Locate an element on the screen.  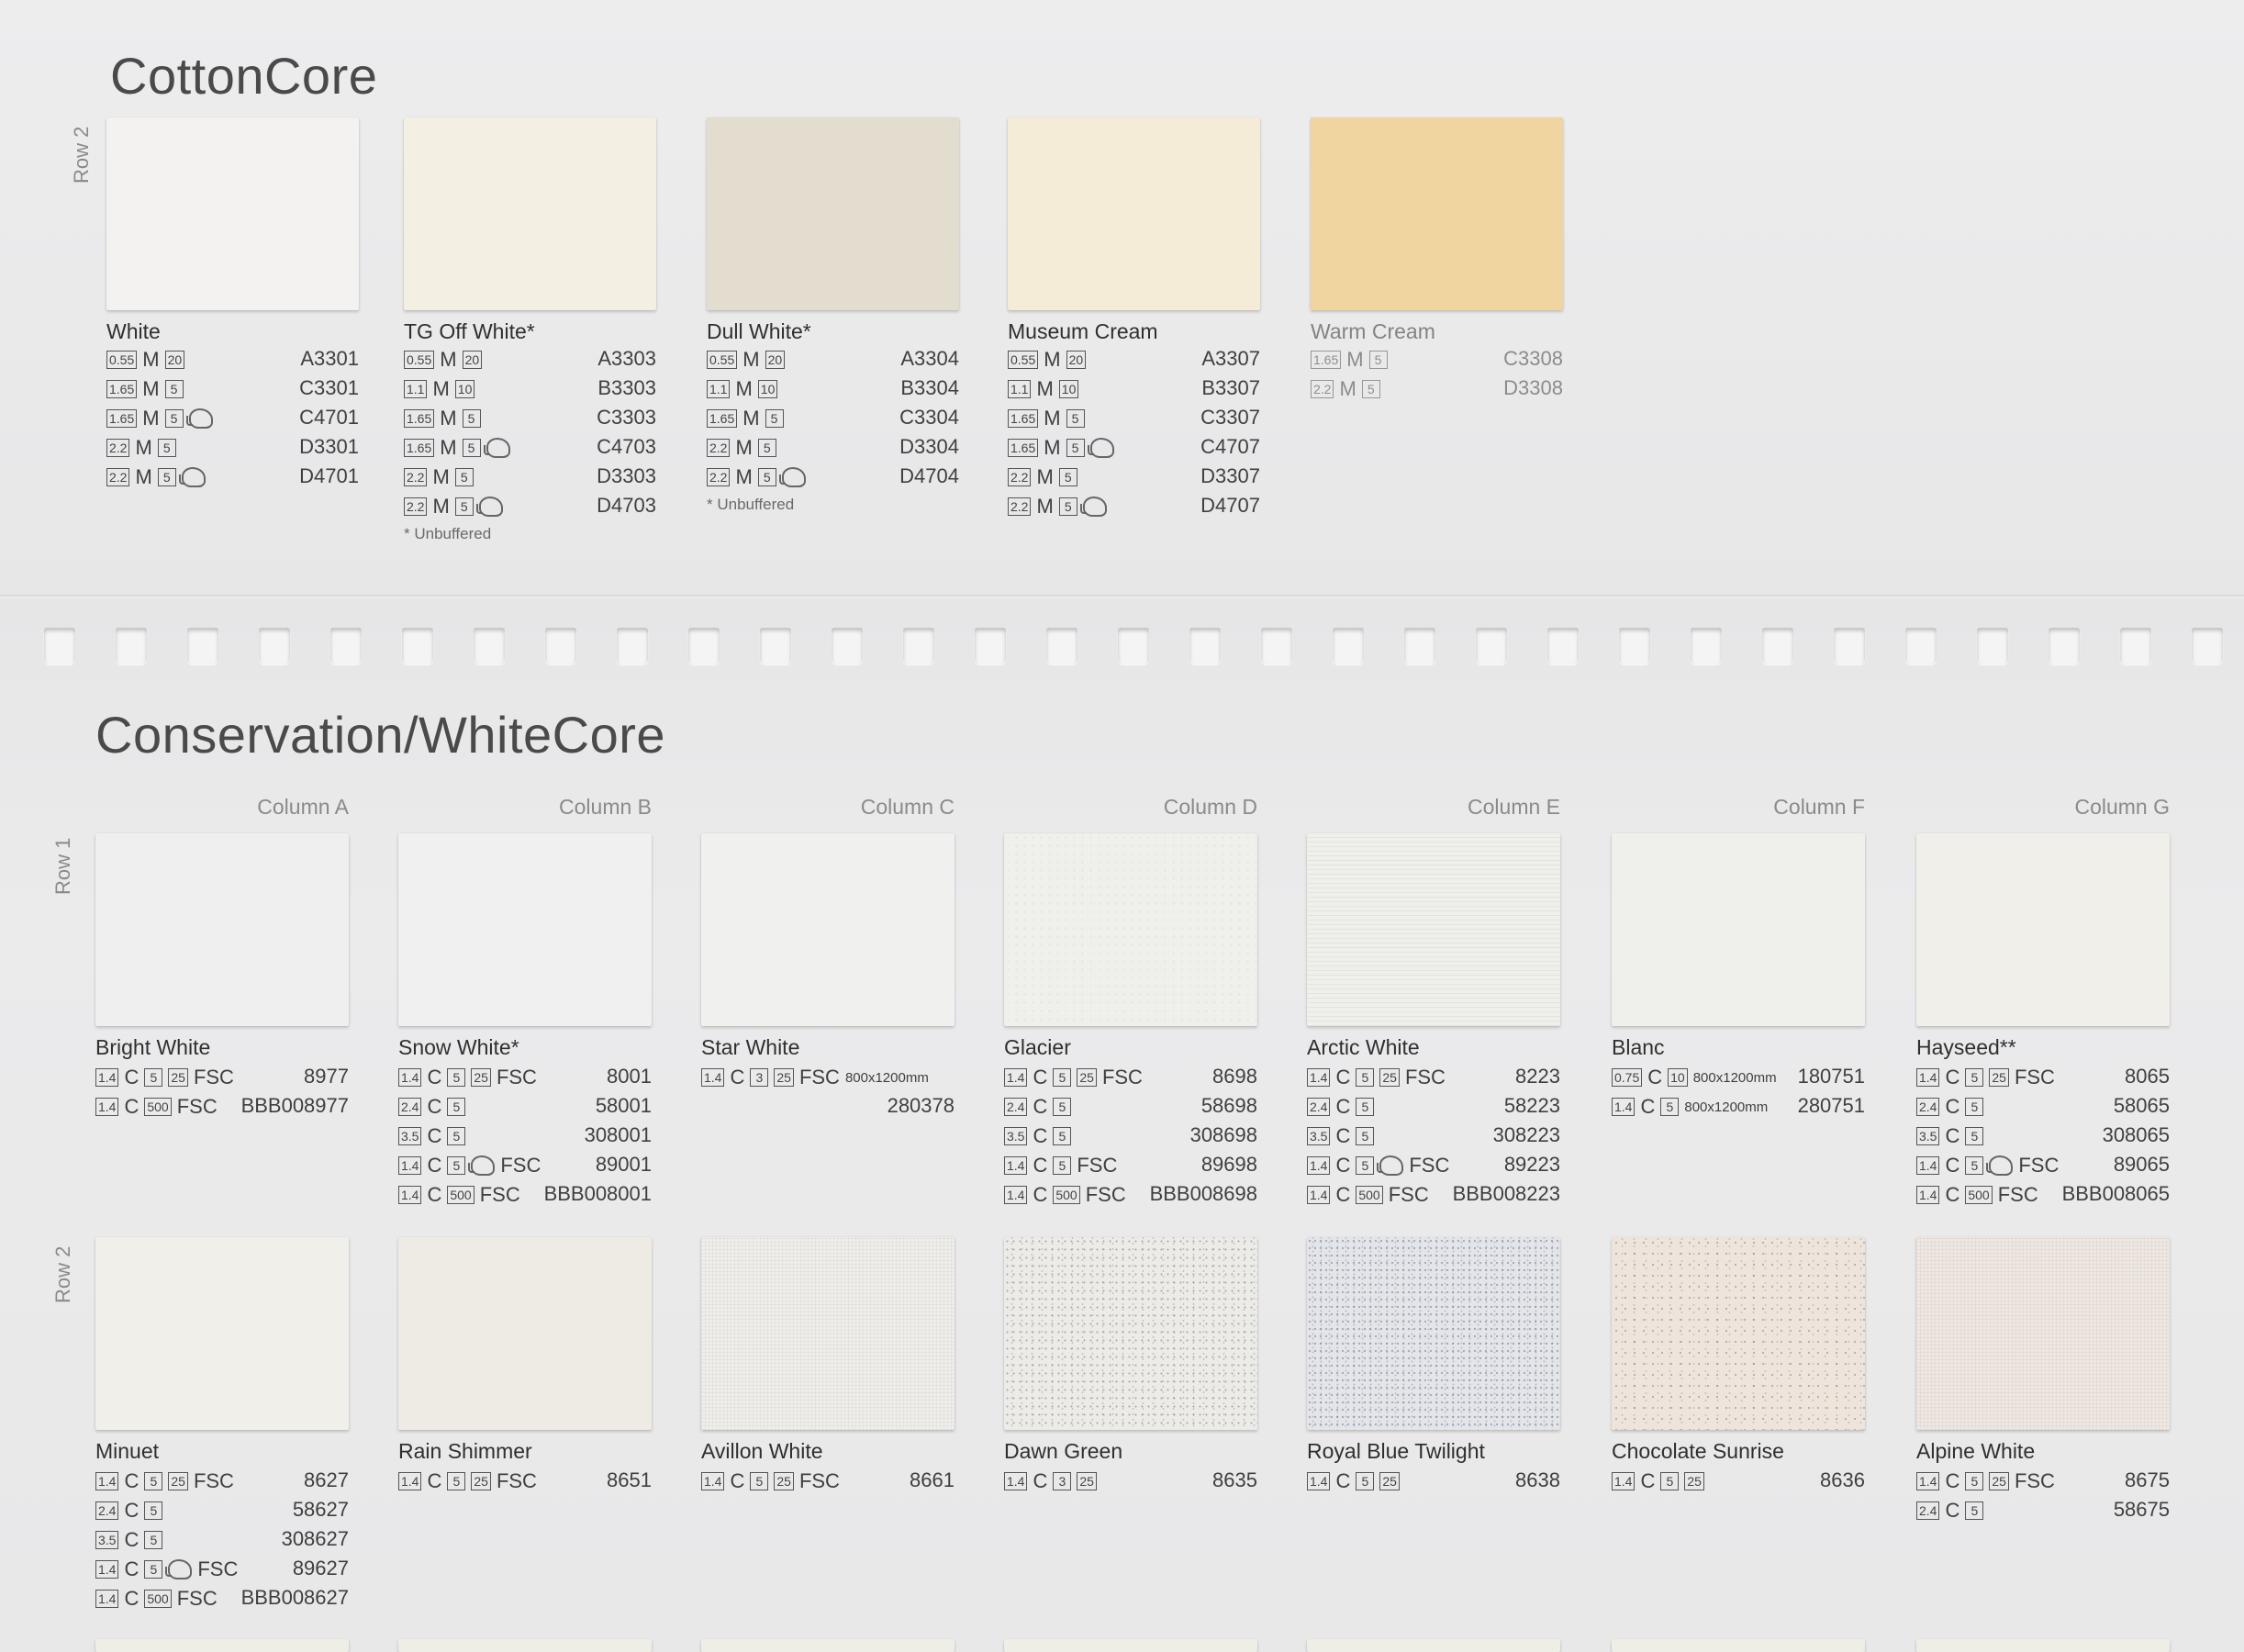
spec-row: 3.5 C 5 308065 is located at coordinates (2043, 1137).